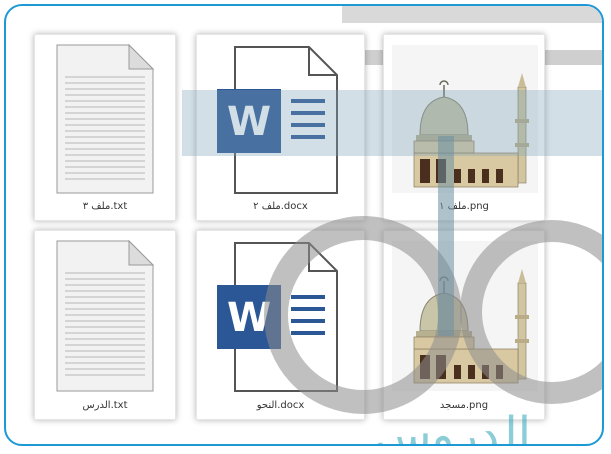  Describe the element at coordinates (452, 428) in the screenshot. I see `watermark-text: الدروس` at that location.